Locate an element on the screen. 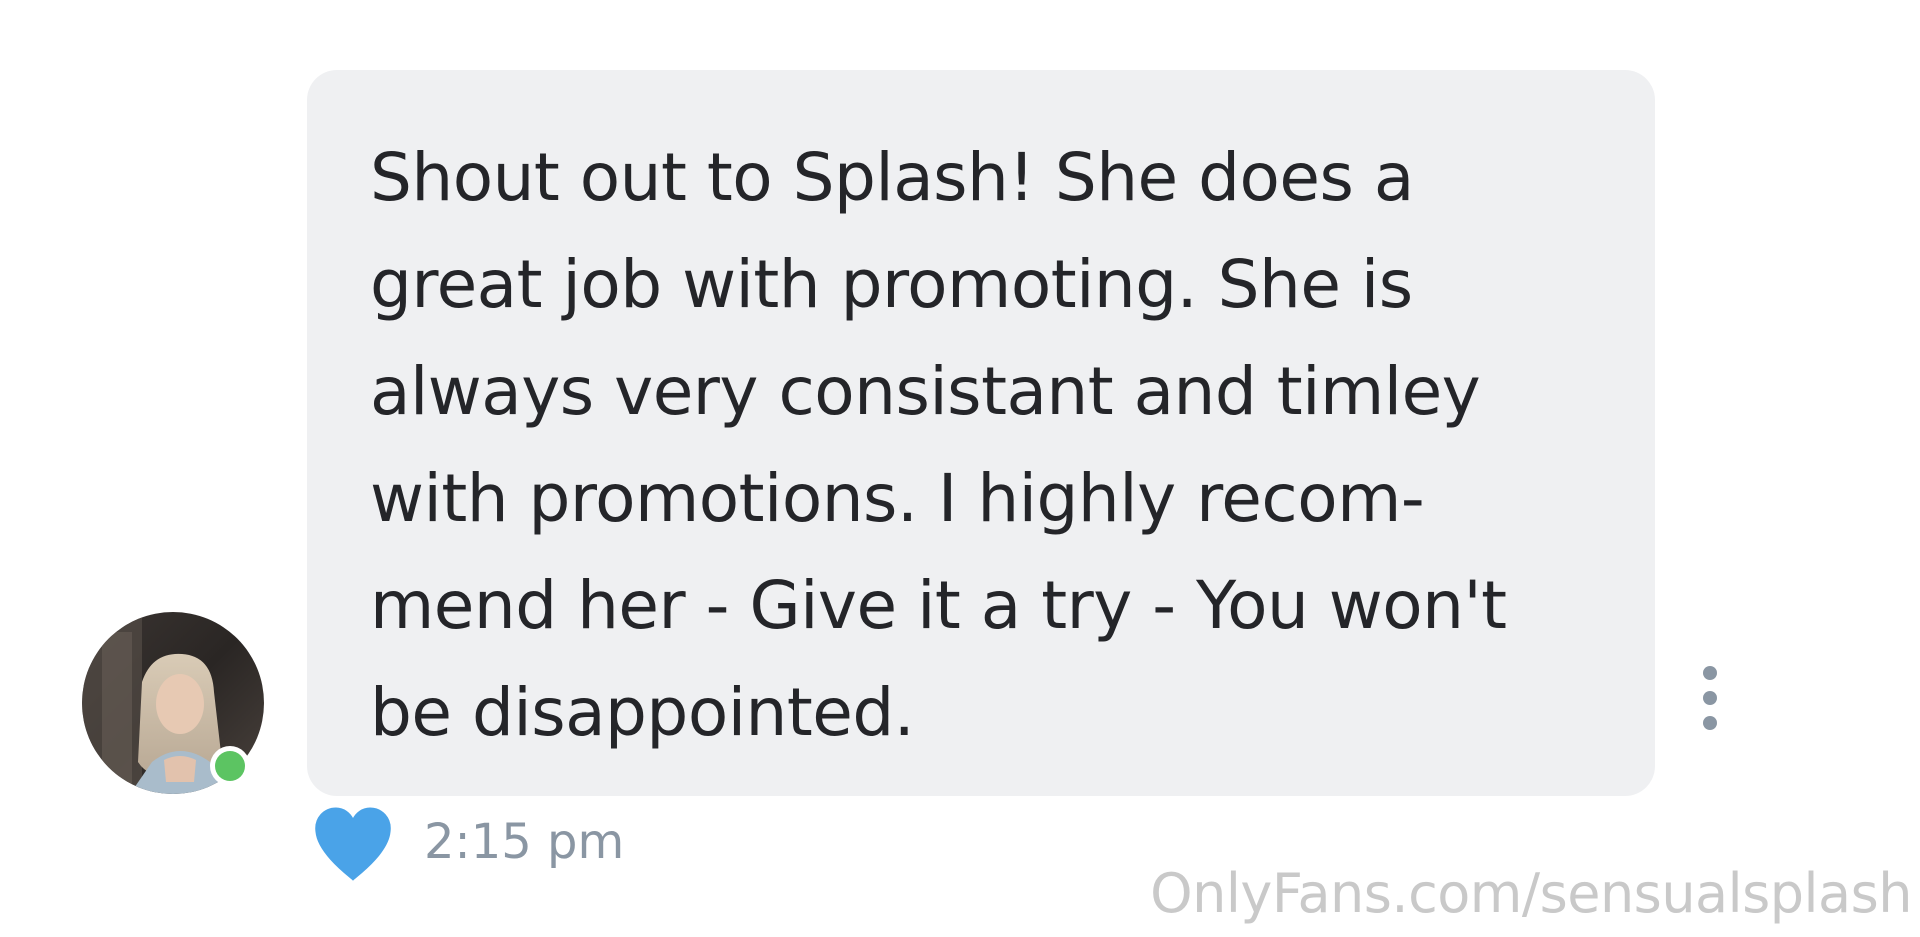 This screenshot has width=1920, height=937. message-meta: 2:15 pm is located at coordinates (468, 845).